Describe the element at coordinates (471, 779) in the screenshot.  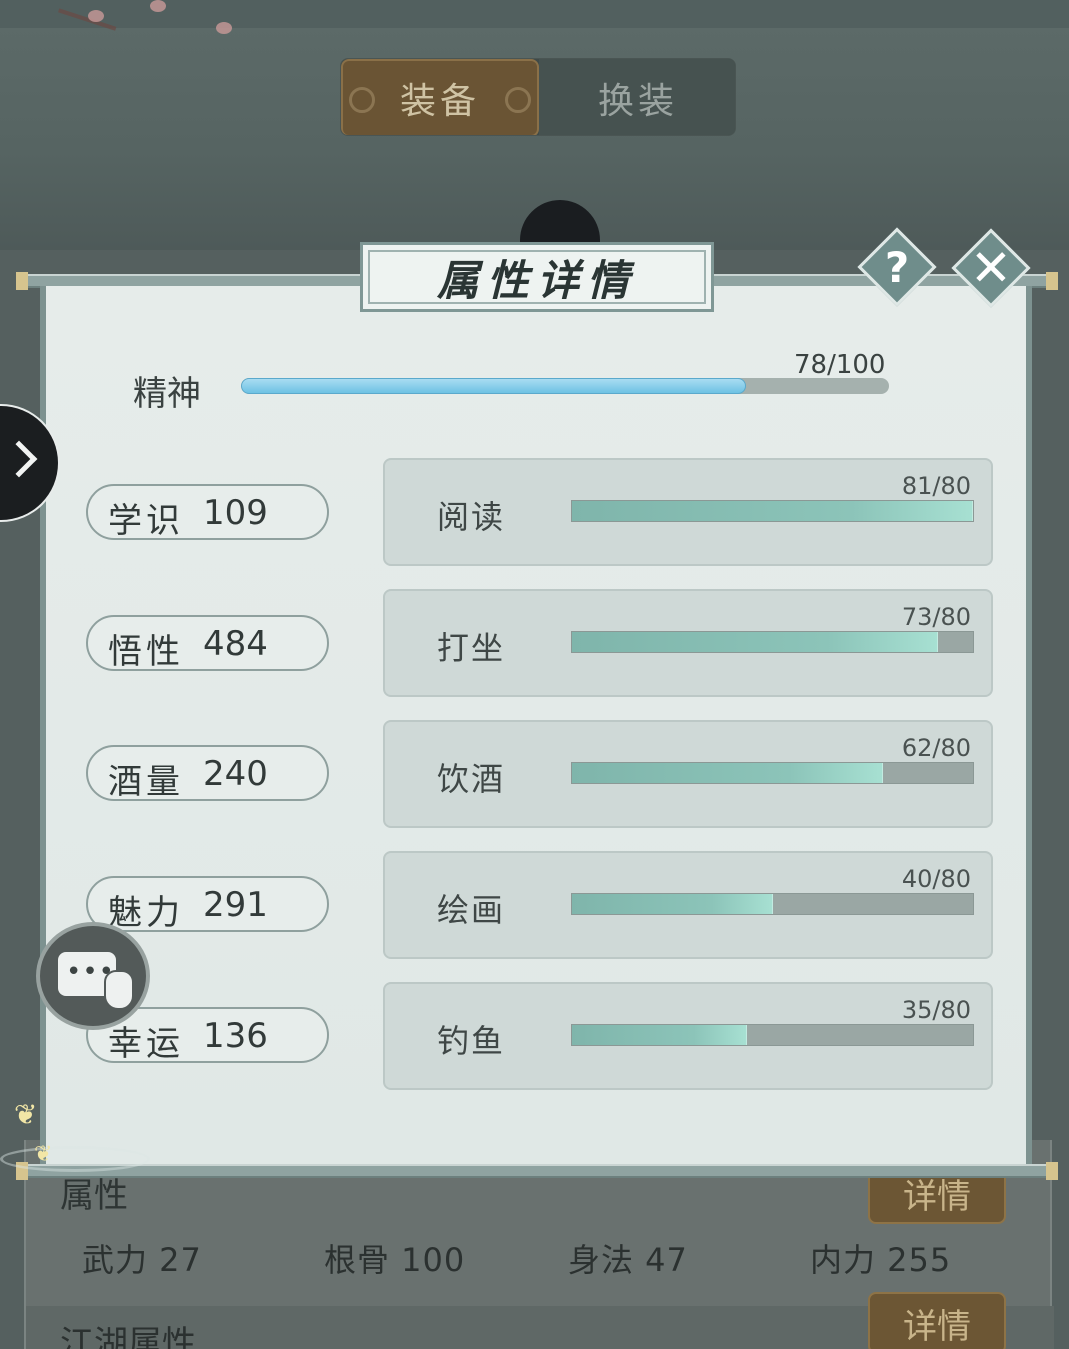
I see `skill-name: 饮酒` at that location.